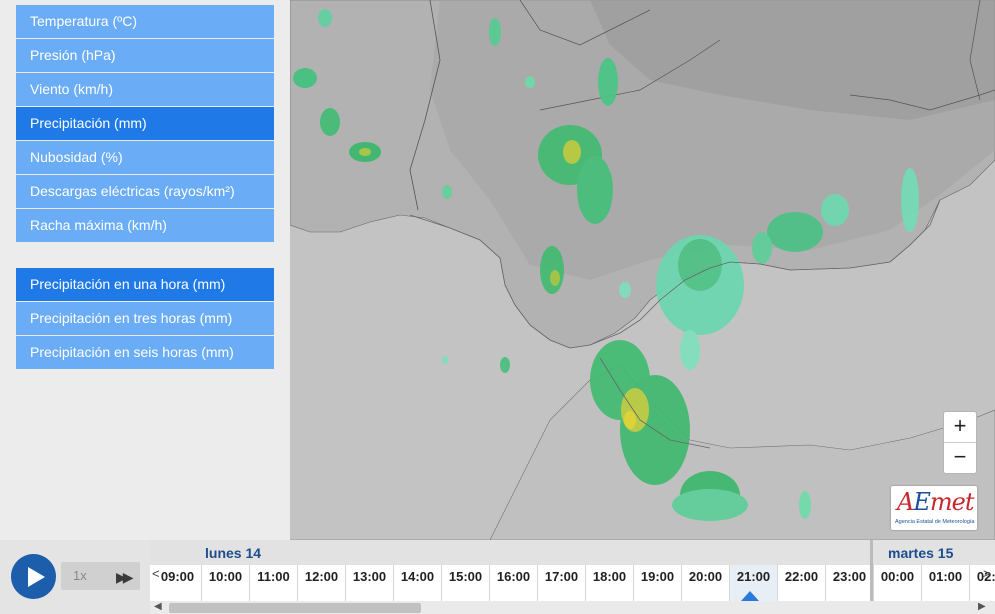 This screenshot has width=995, height=614. I want to click on scrollbar-thumb, so click(295, 608).